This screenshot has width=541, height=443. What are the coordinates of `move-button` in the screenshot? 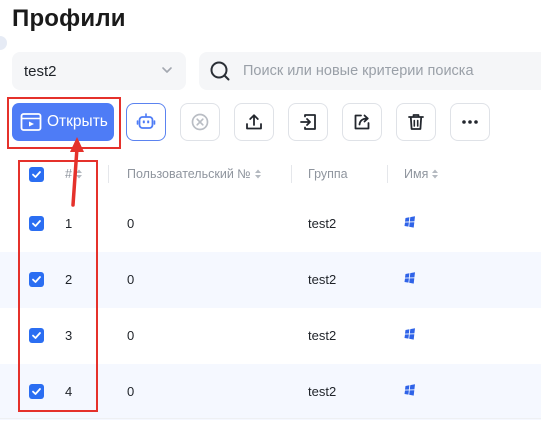 It's located at (308, 122).